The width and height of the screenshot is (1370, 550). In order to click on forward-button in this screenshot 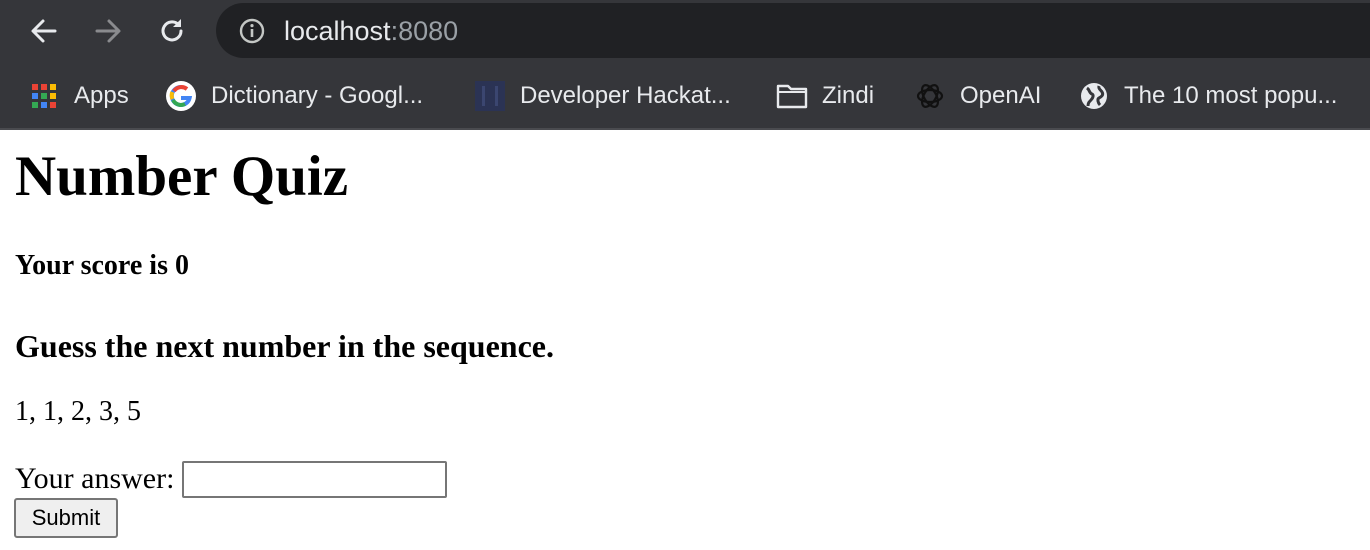, I will do `click(108, 31)`.